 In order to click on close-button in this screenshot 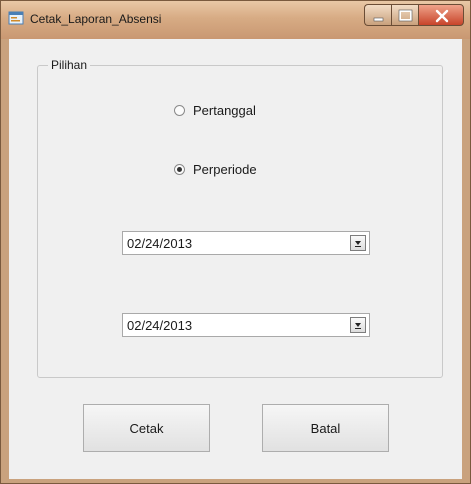, I will do `click(441, 15)`.